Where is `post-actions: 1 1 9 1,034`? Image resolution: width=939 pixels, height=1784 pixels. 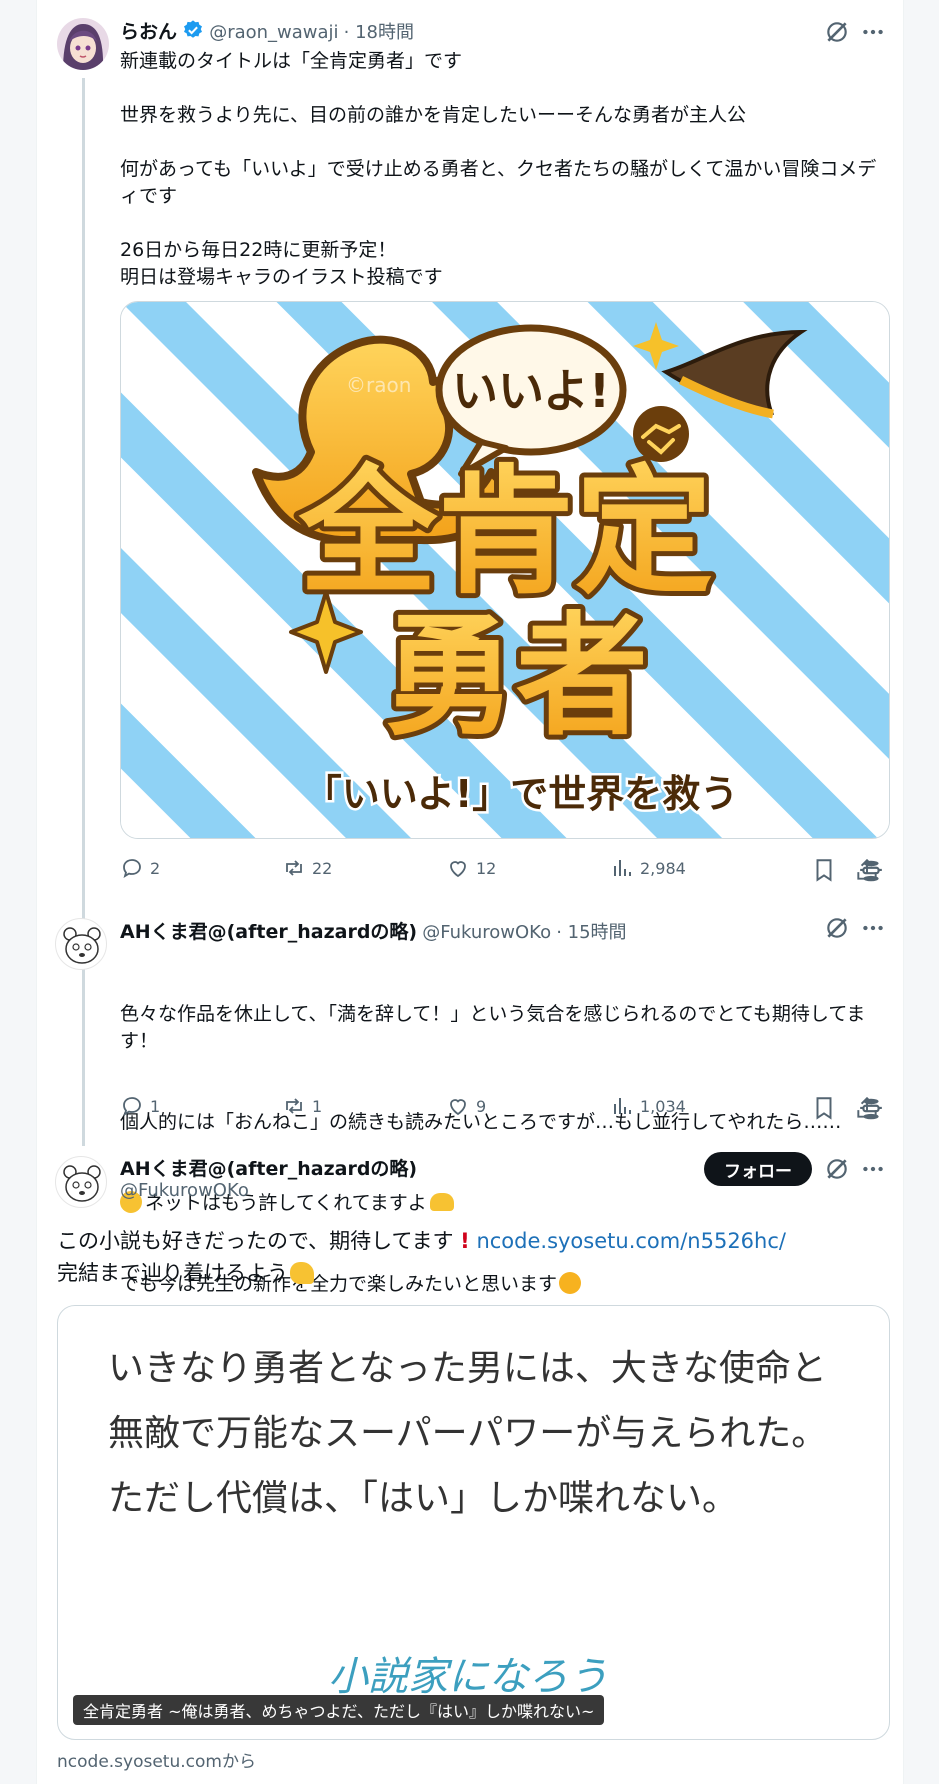 post-actions: 1 1 9 1,034 is located at coordinates (510, 1109).